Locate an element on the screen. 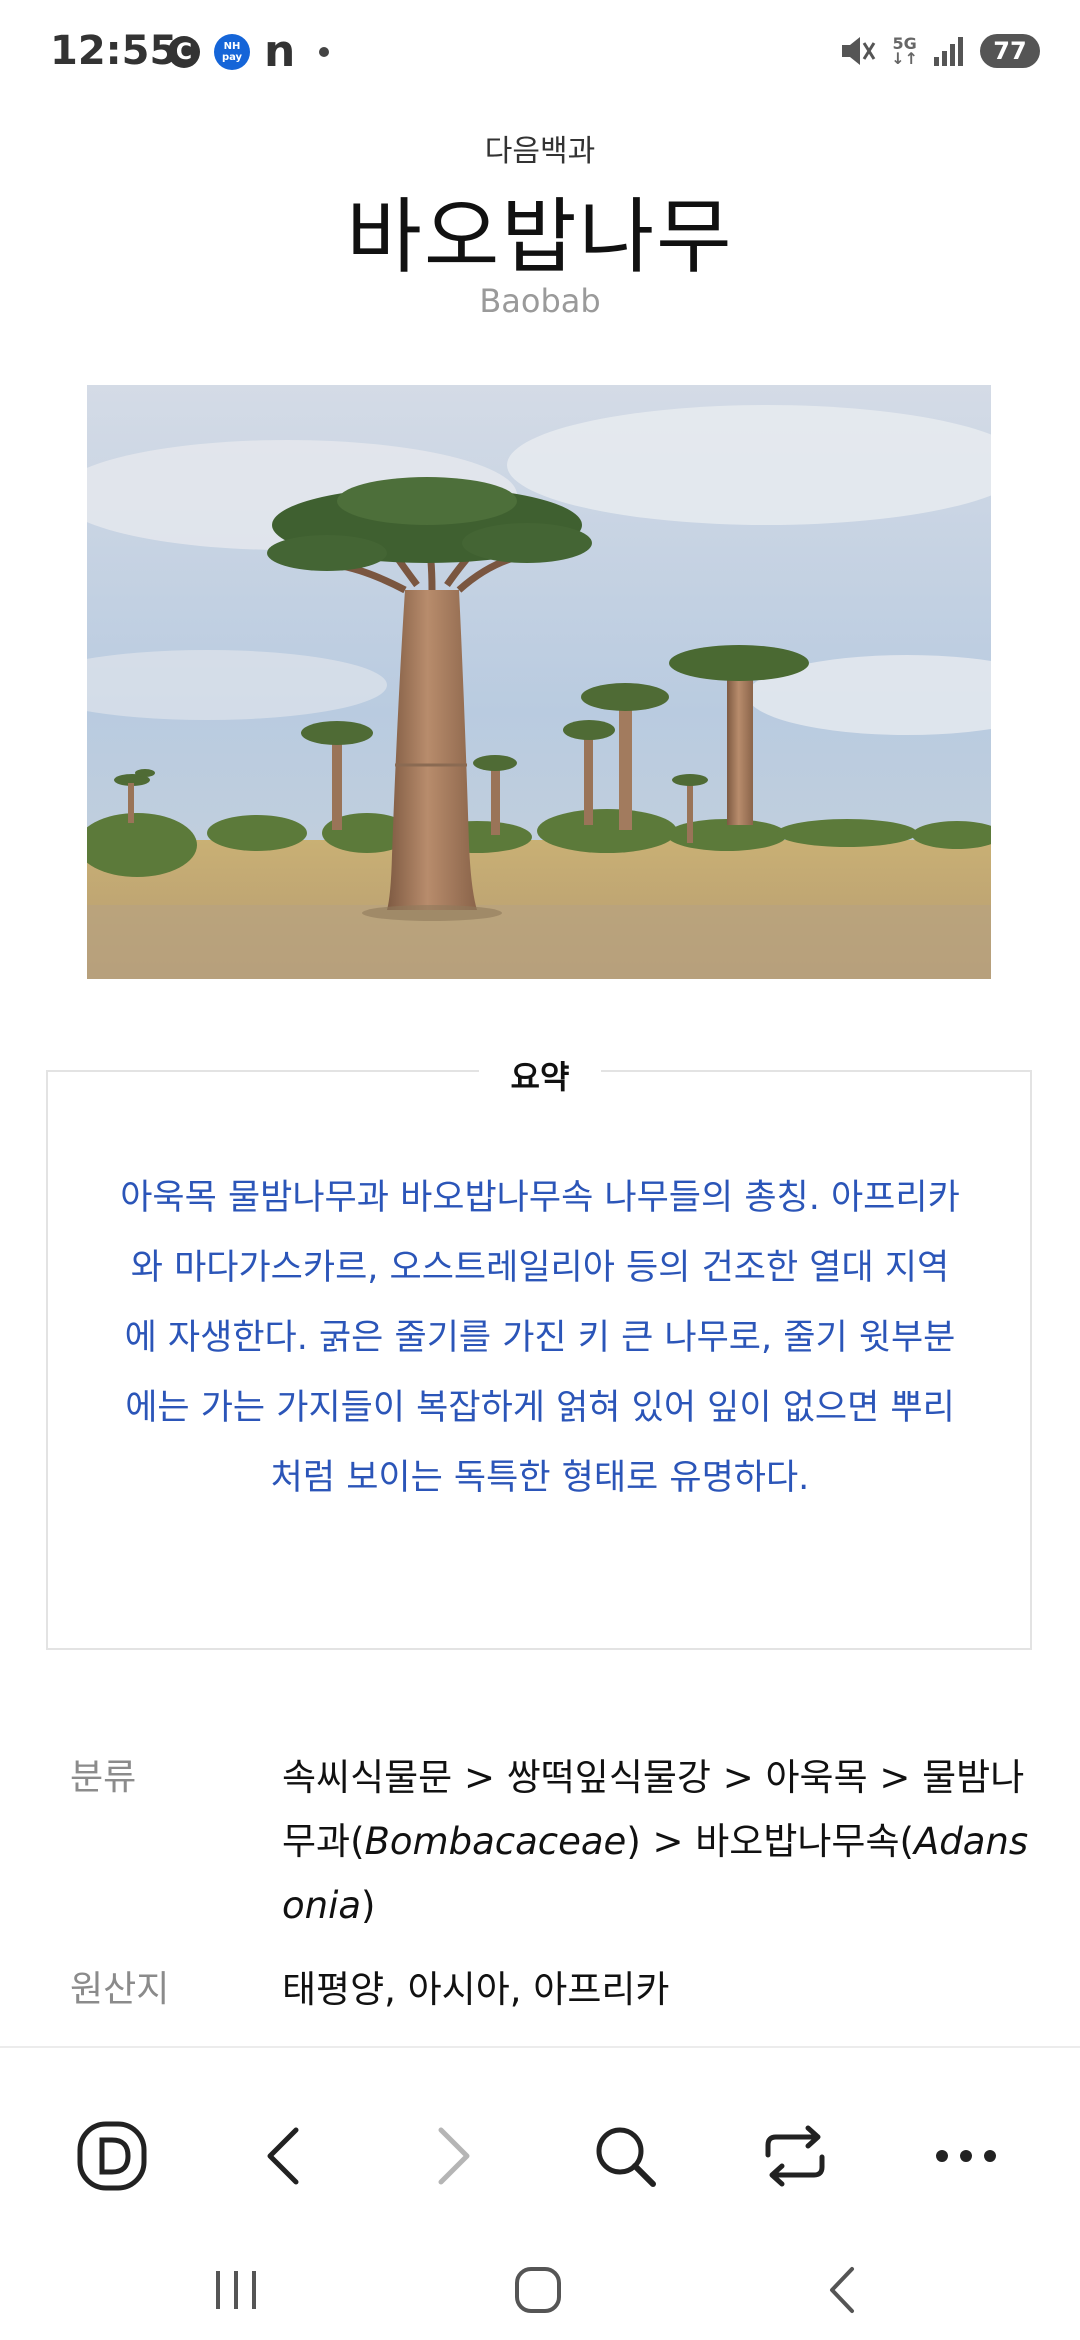  summary-heading: 요약 is located at coordinates (540, 1075).